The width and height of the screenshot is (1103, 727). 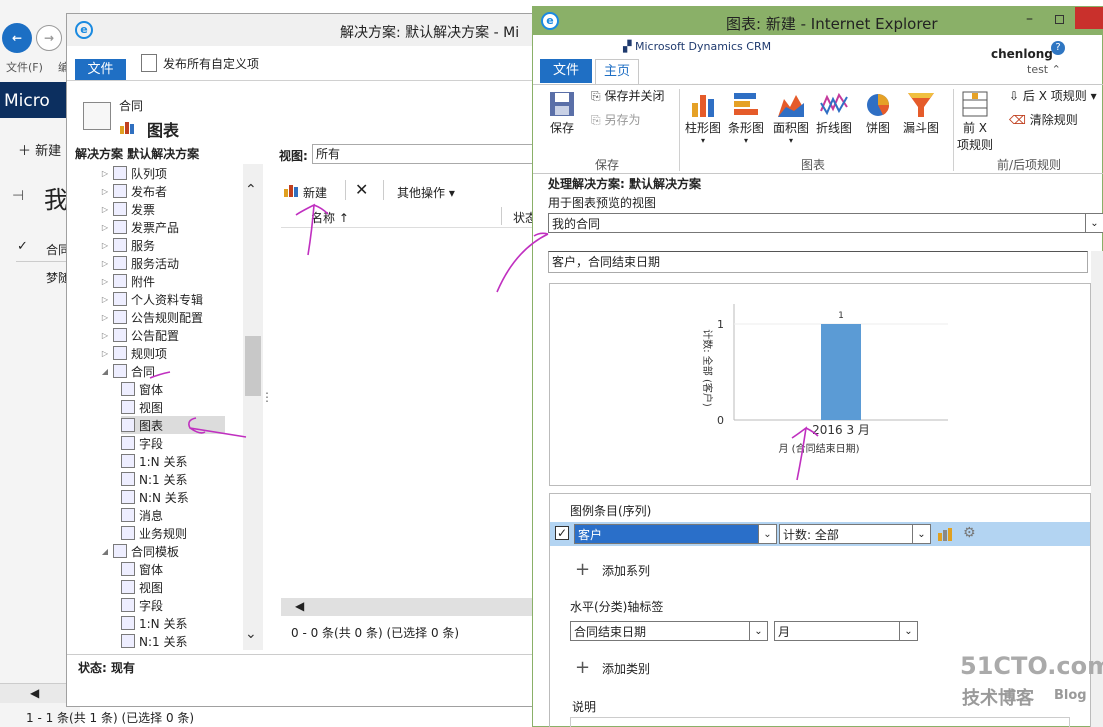 I want to click on scroll-left-arrow-icon: ◀, so click(x=34, y=693).